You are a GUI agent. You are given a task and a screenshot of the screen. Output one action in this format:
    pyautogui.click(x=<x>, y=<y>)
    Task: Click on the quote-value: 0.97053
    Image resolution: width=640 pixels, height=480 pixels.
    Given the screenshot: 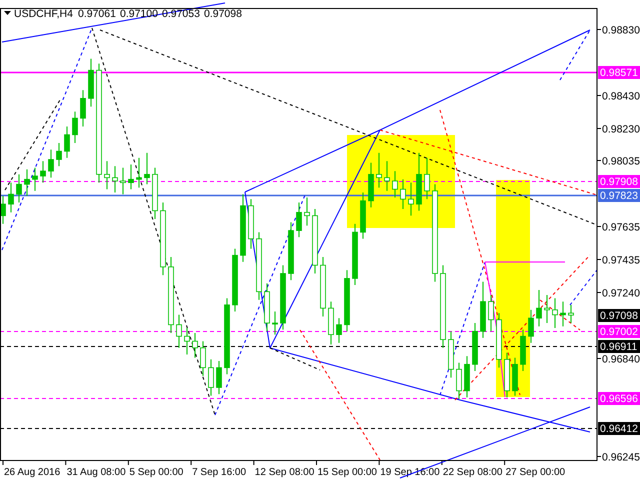 What is the action you would take?
    pyautogui.click(x=181, y=14)
    